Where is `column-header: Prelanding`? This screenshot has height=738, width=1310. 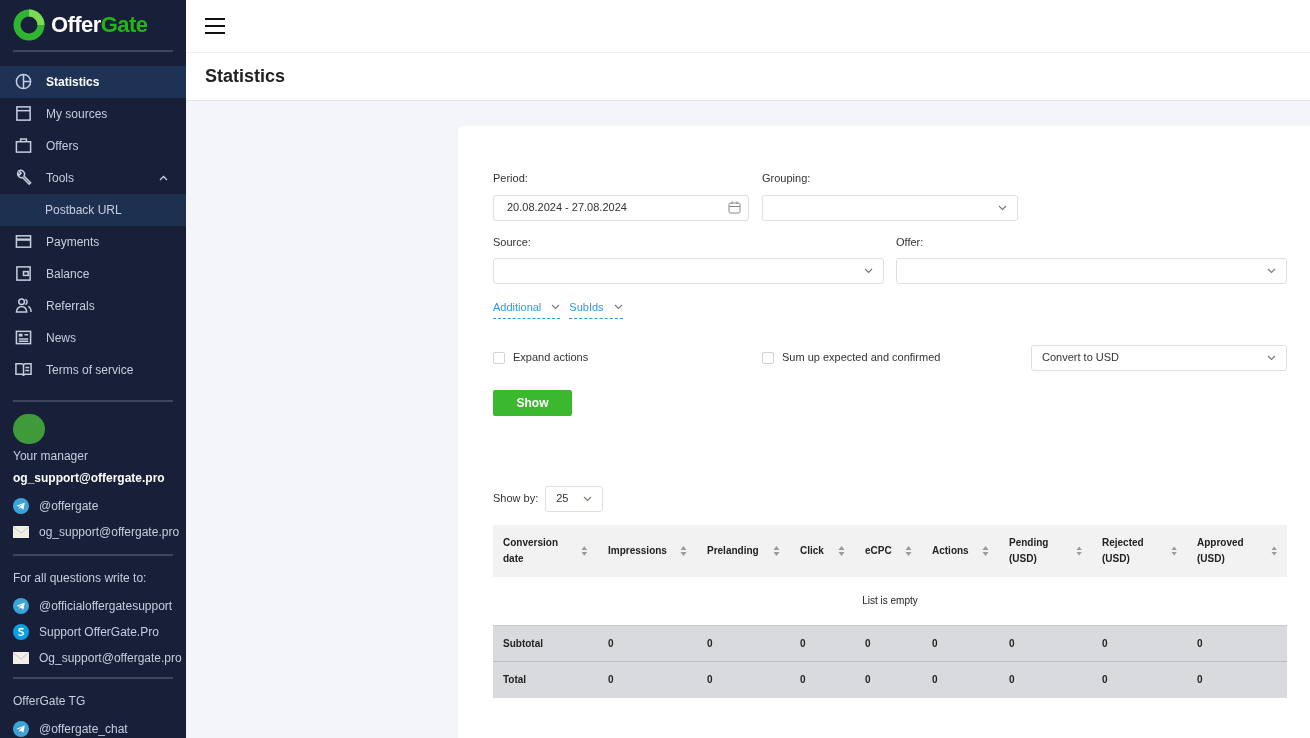
column-header: Prelanding is located at coordinates (733, 550).